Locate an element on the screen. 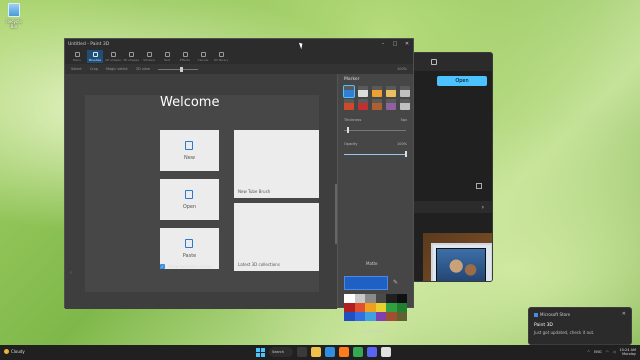 The height and width of the screenshot is (360, 640). volume-icon: ◁ is located at coordinates (614, 352).